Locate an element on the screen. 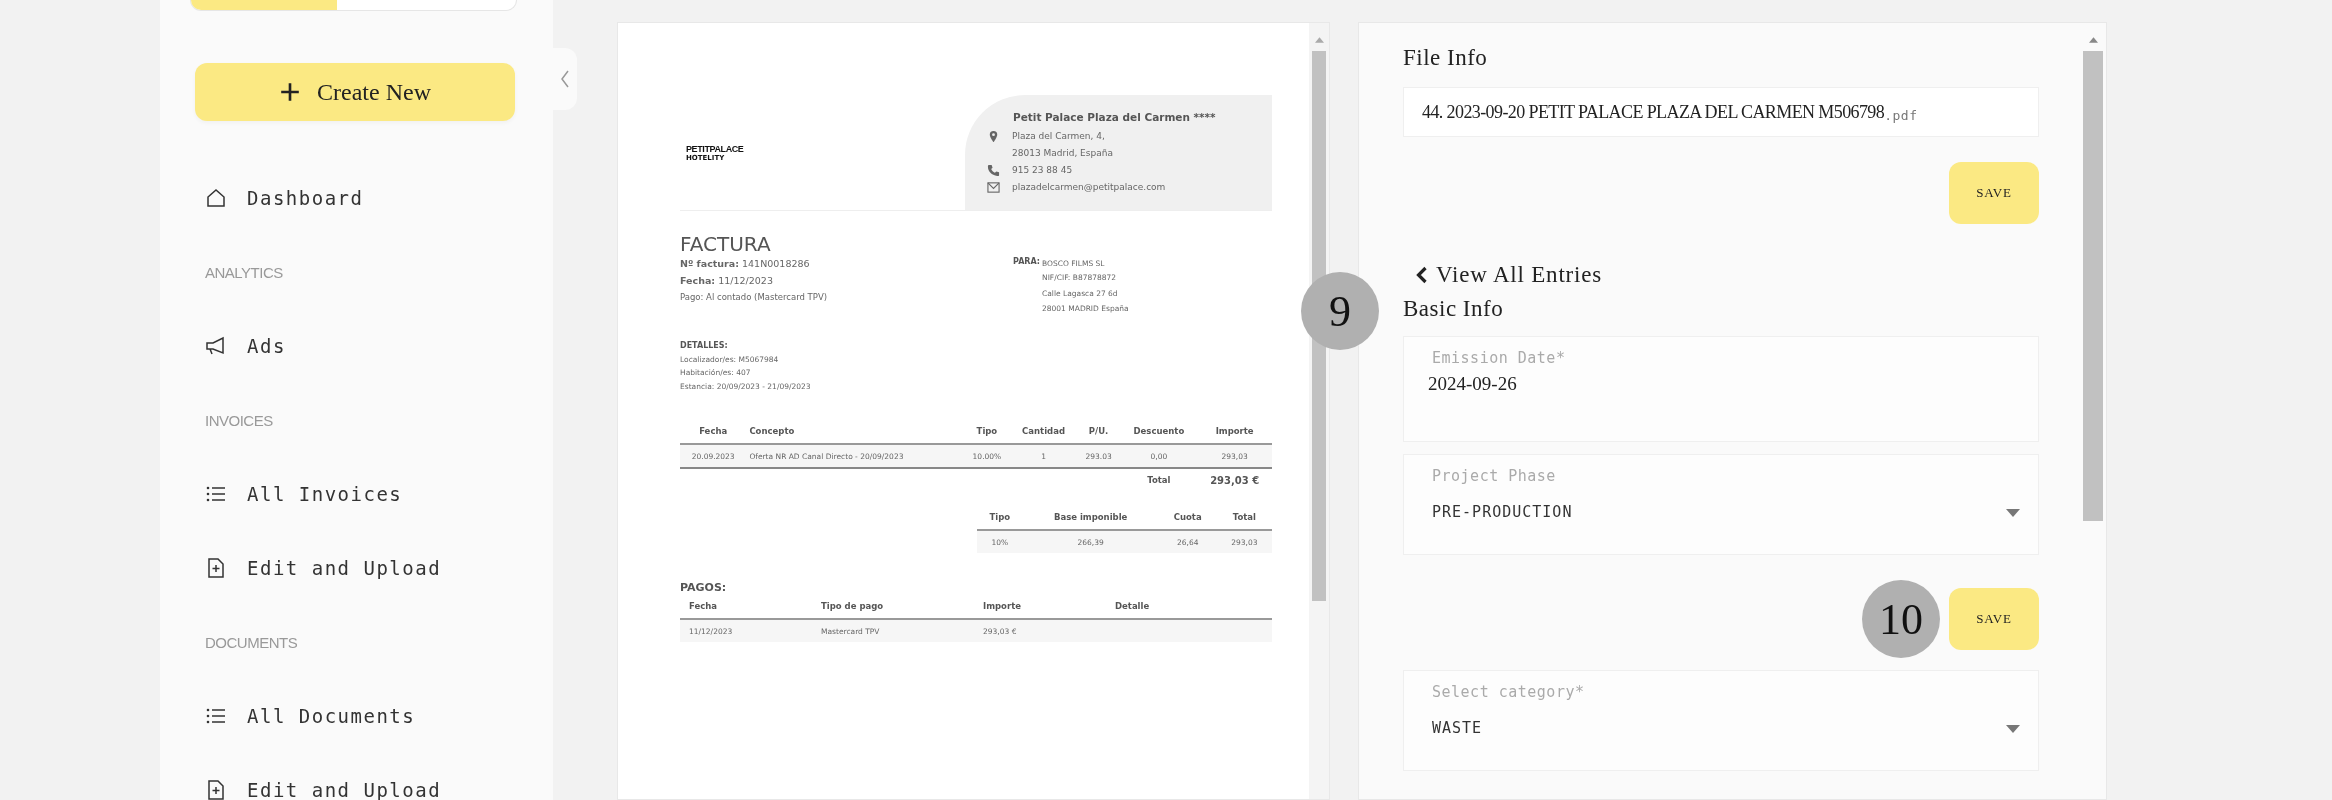 The height and width of the screenshot is (800, 2332). nav-item: Dashboard is located at coordinates (355, 198).